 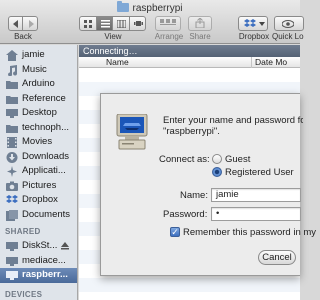 I want to click on column-name: Name, so click(x=117, y=62).